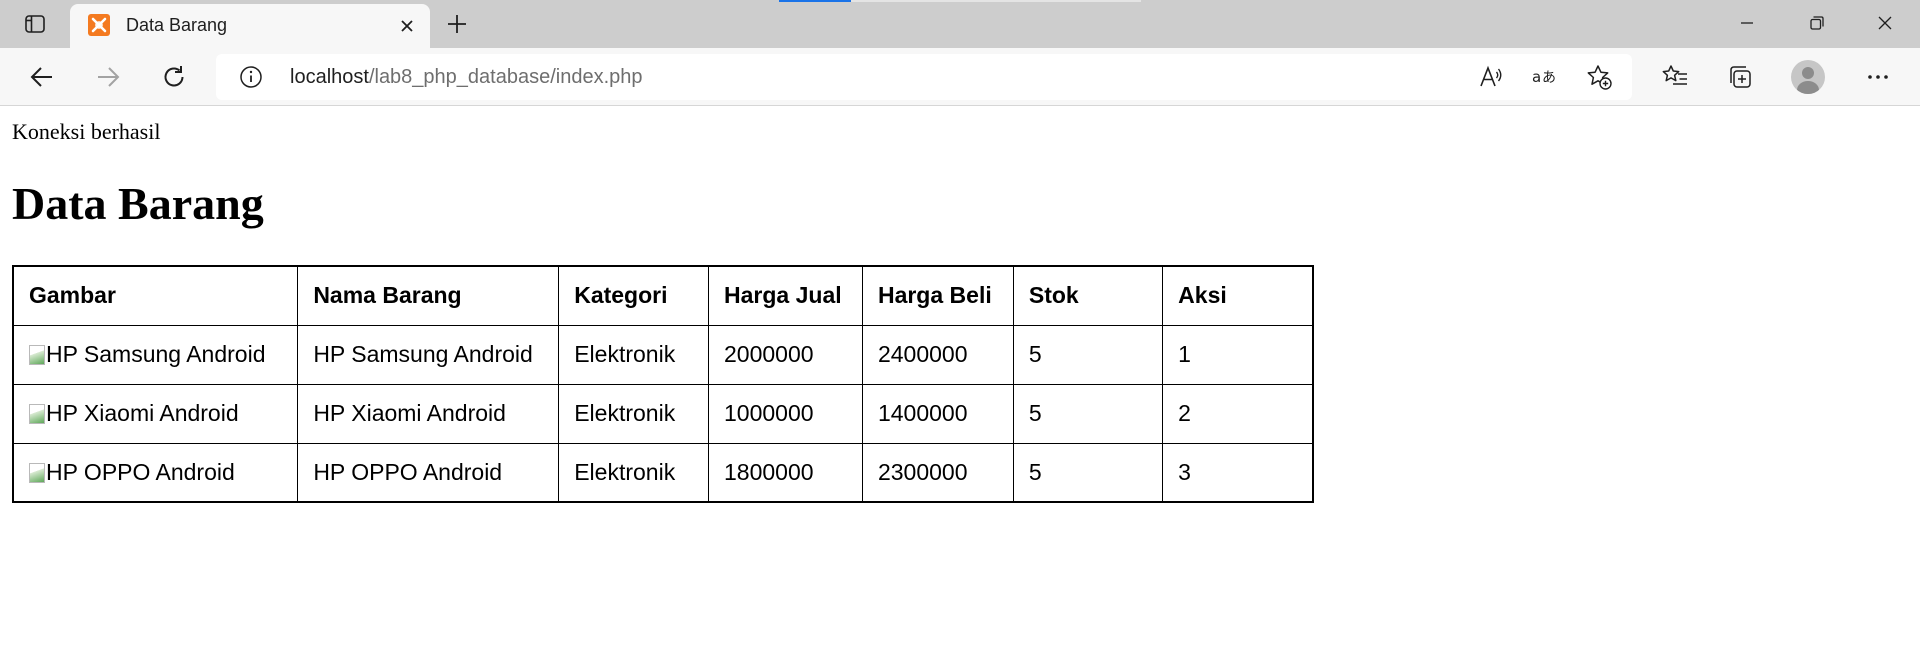  What do you see at coordinates (155, 295) in the screenshot?
I see `column-header-gambar: Gambar` at bounding box center [155, 295].